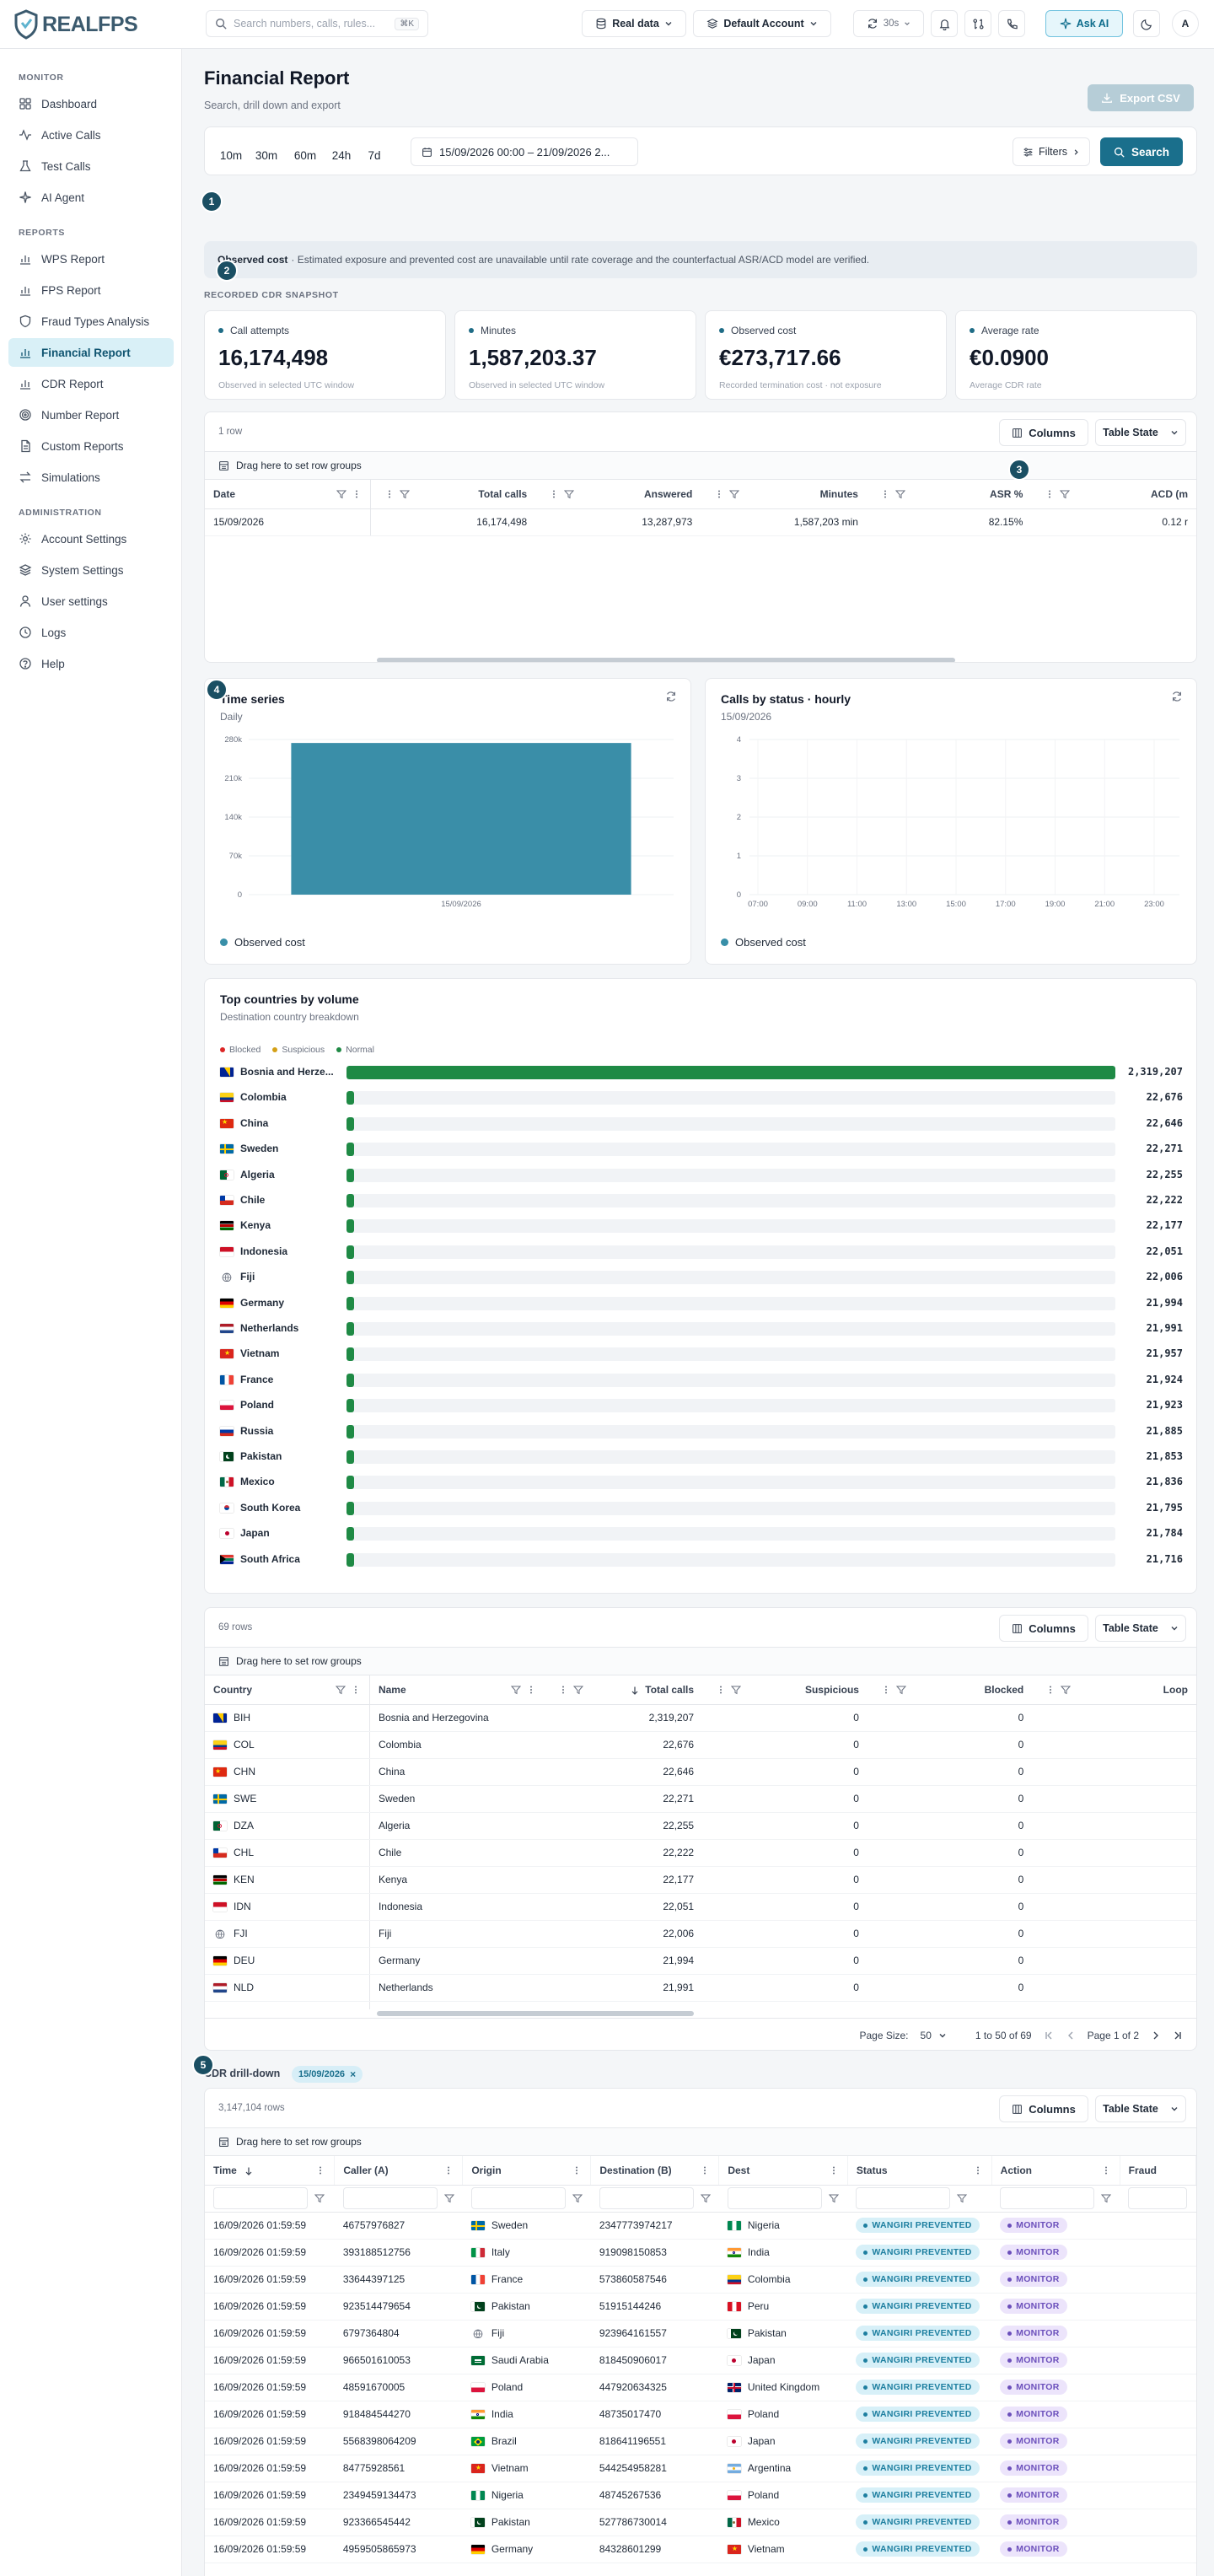  Describe the element at coordinates (231, 155) in the screenshot. I see `range-10m: 10m` at that location.